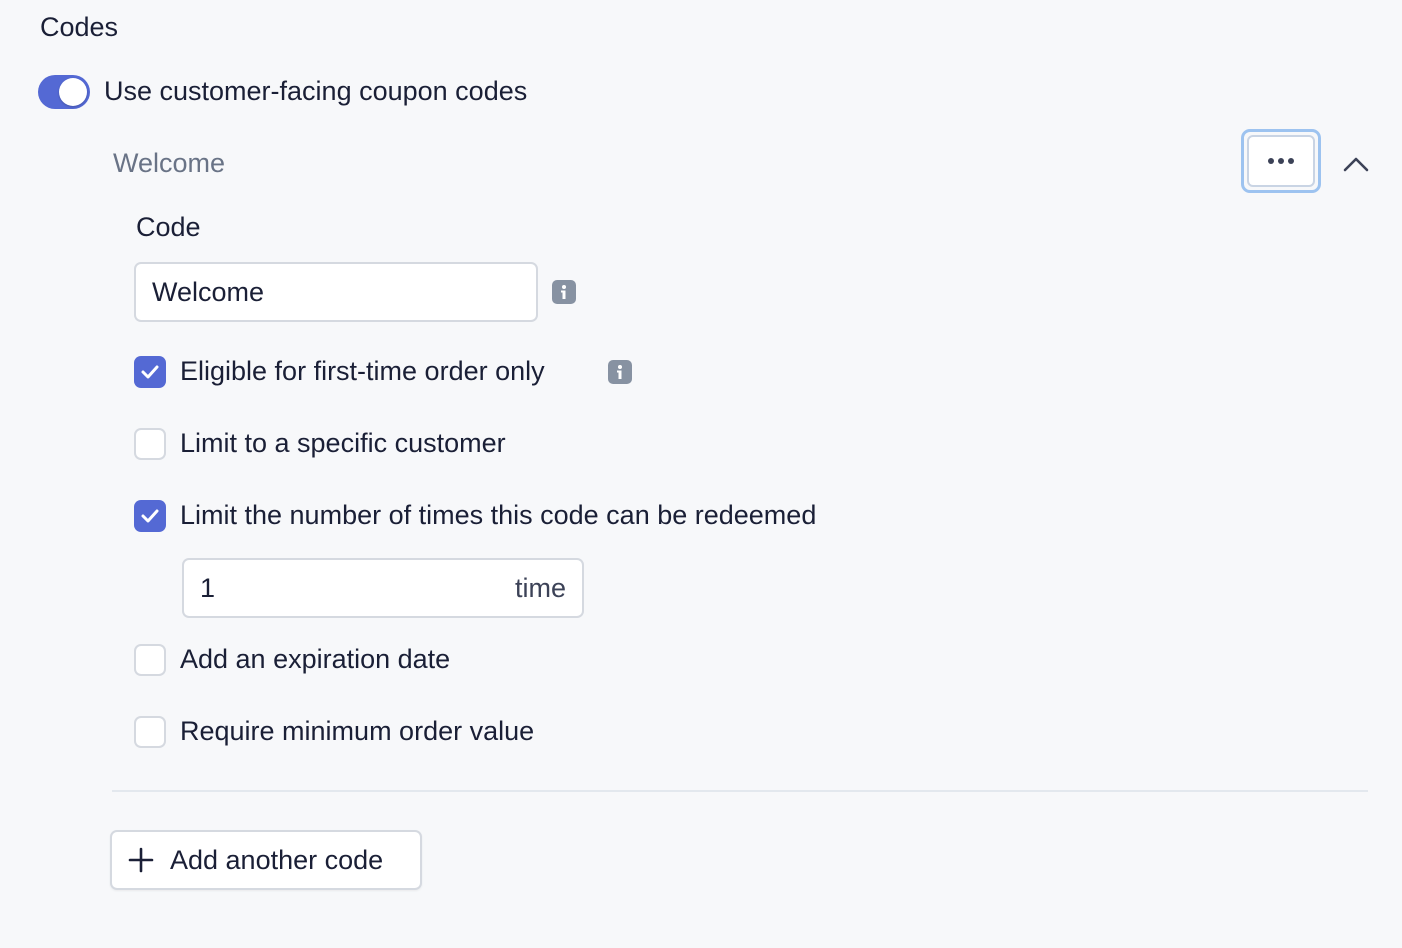 The height and width of the screenshot is (948, 1402). What do you see at coordinates (150, 732) in the screenshot?
I see `minimum-order-checkbox` at bounding box center [150, 732].